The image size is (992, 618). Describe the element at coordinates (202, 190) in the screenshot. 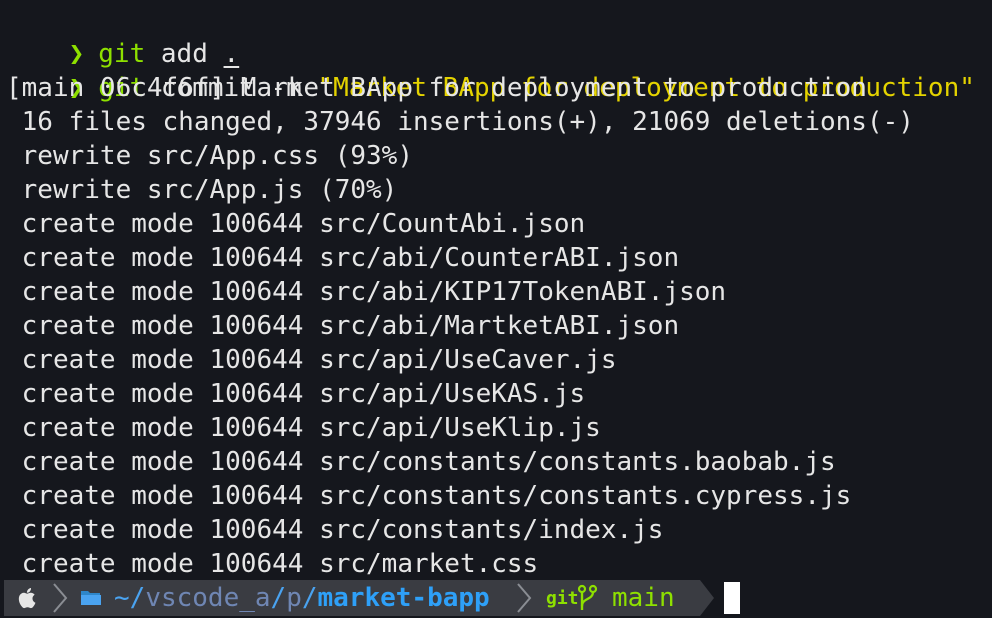

I see `output-line: rewrite src/App.js (70%)` at that location.